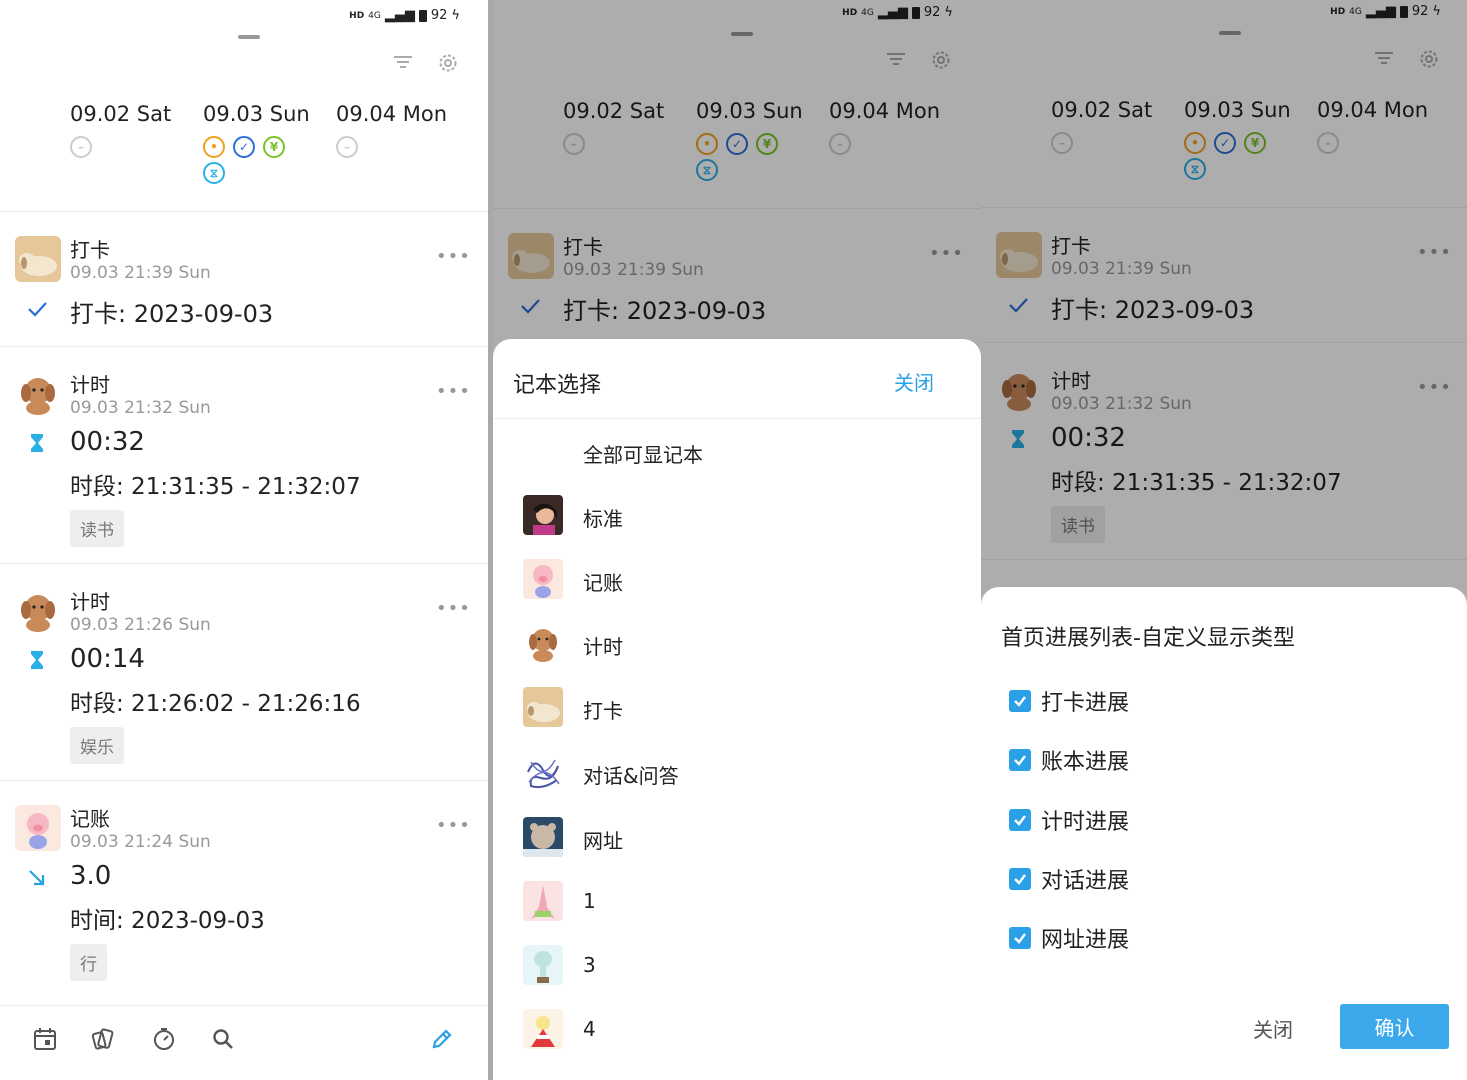 Image resolution: width=1467 pixels, height=1080 pixels. I want to click on pencil-icon, so click(442, 1039).